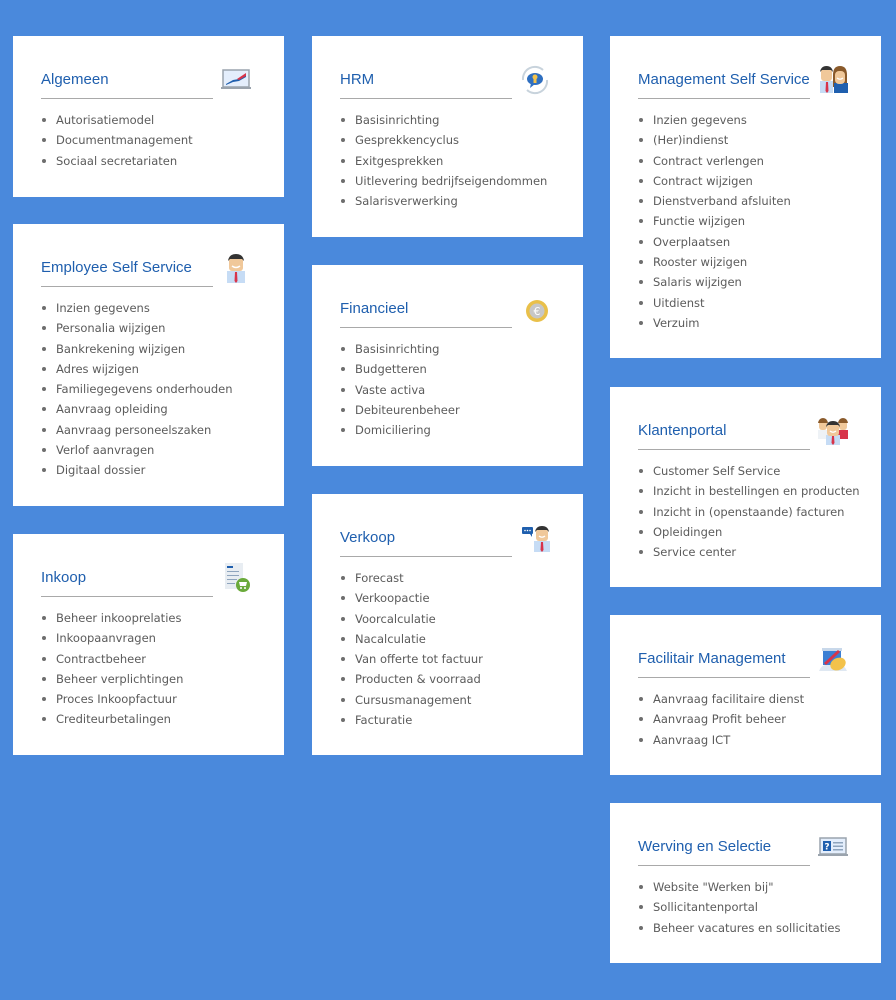 Image resolution: width=896 pixels, height=1000 pixels. Describe the element at coordinates (745, 887) in the screenshot. I see `list-item: Website "Werken bij"` at that location.